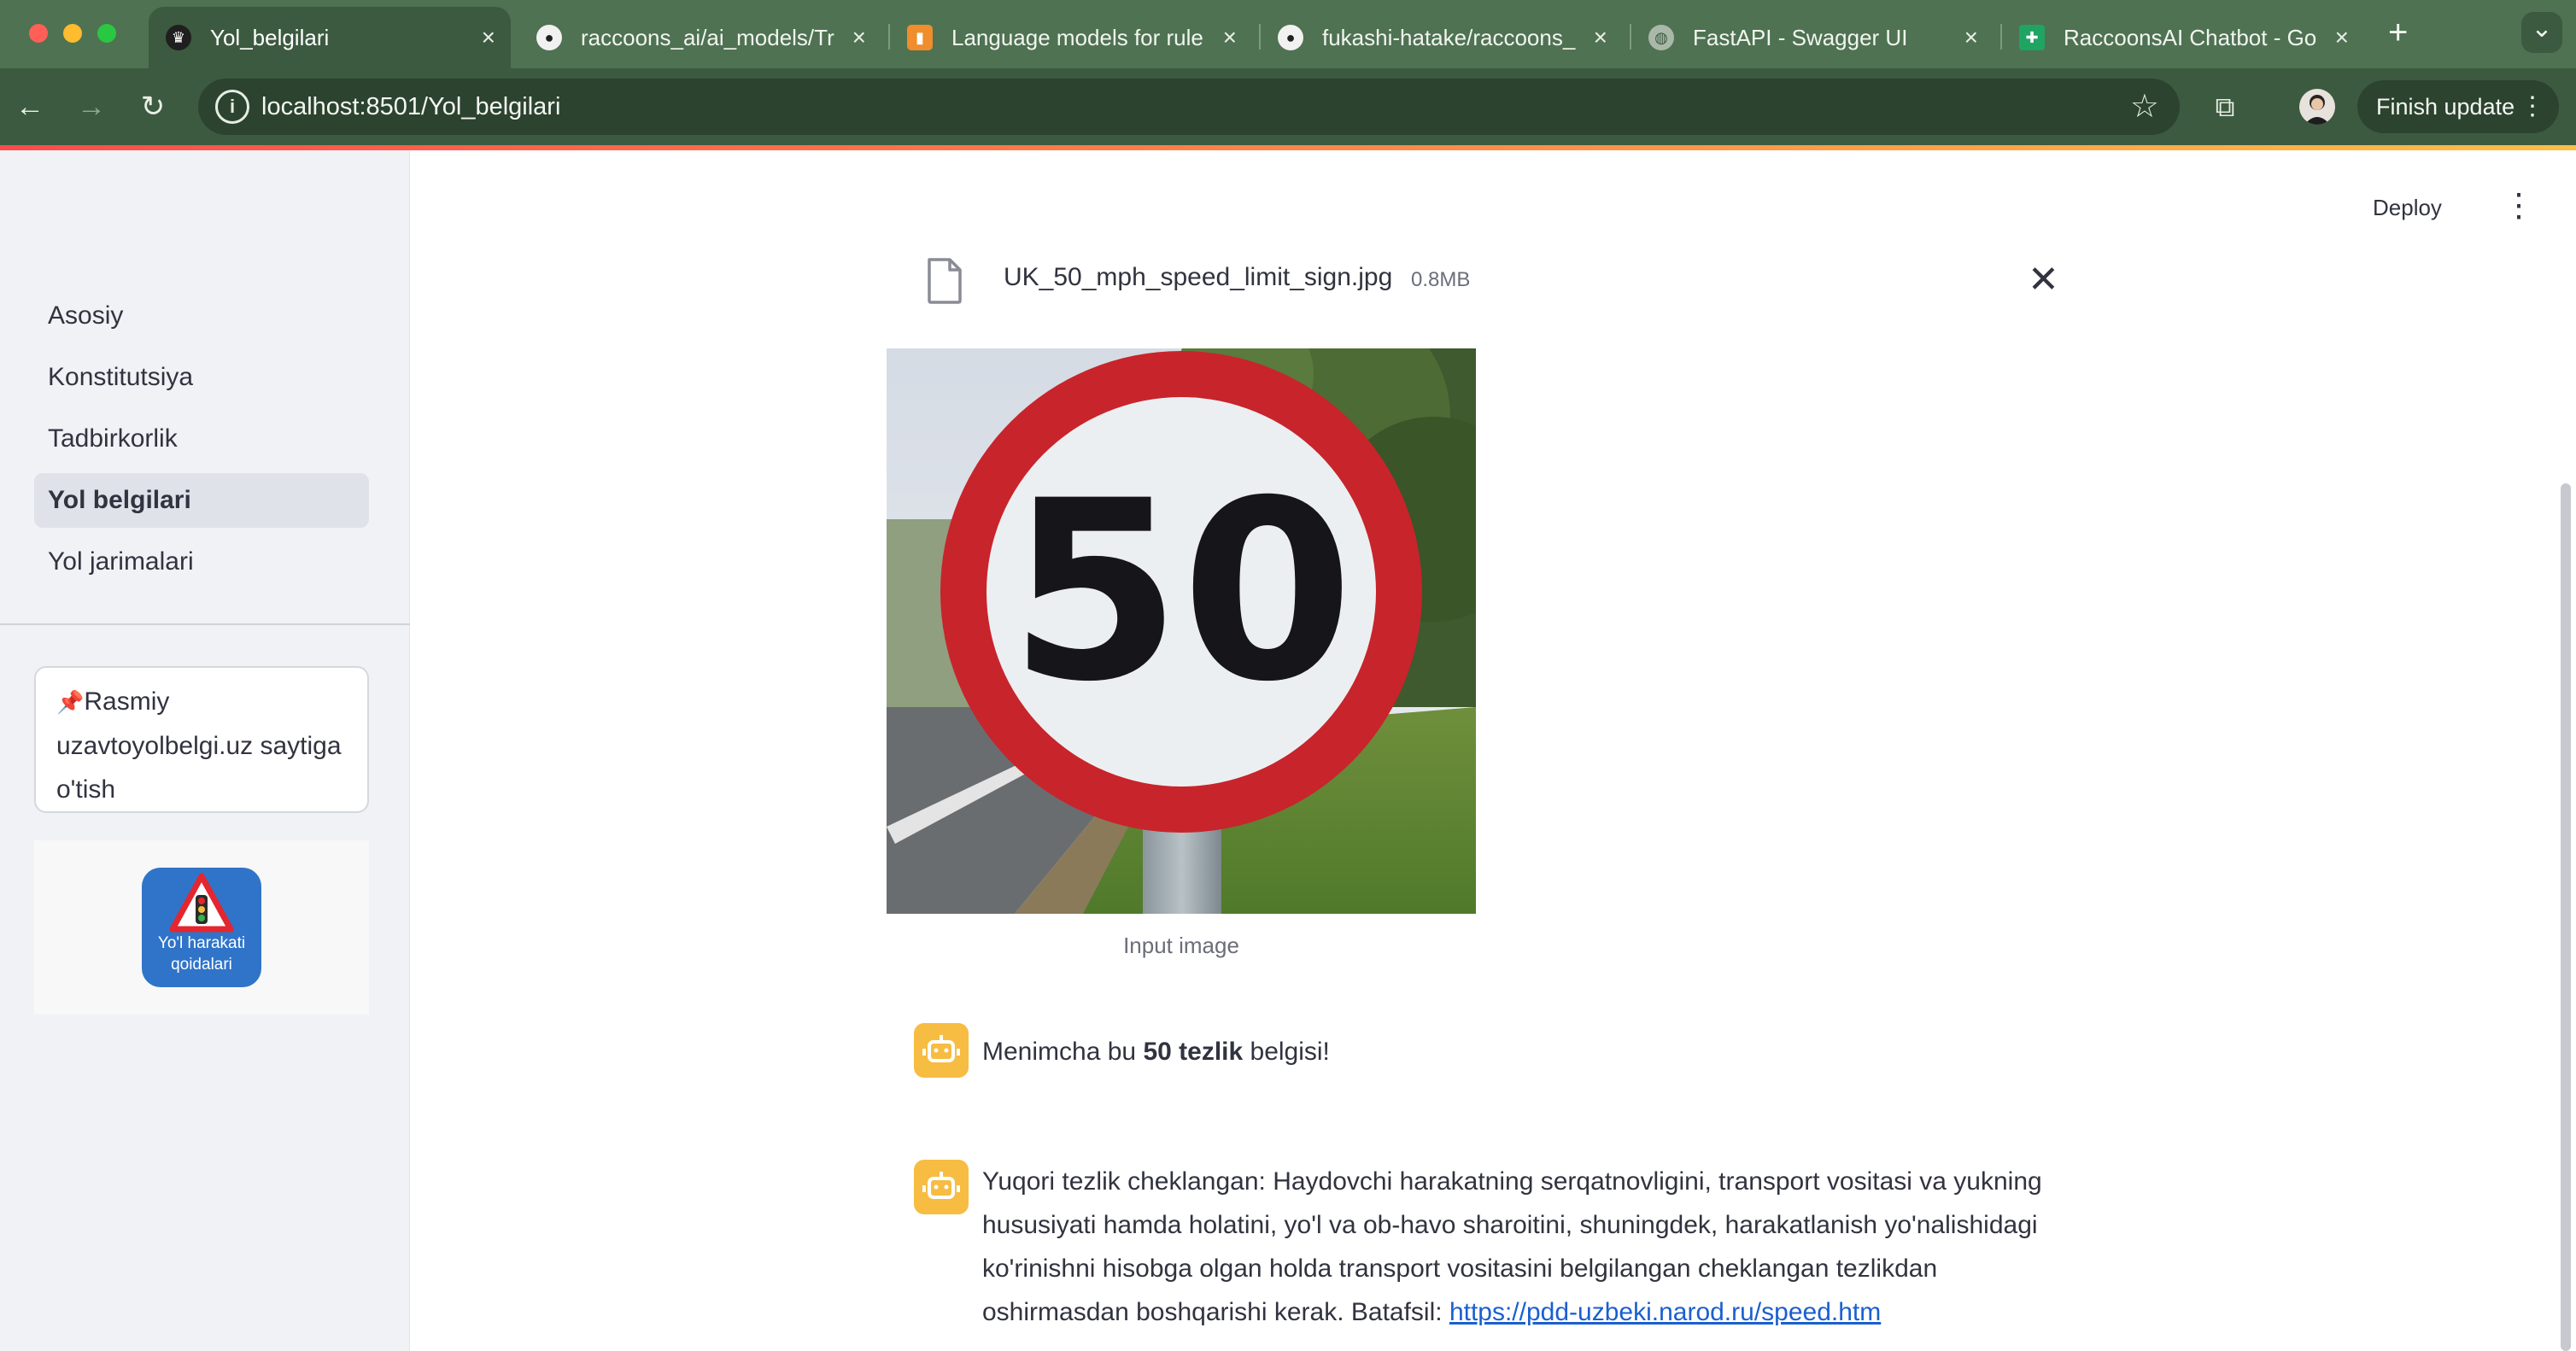 The height and width of the screenshot is (1351, 2576). What do you see at coordinates (201, 954) in the screenshot?
I see `logo-caption: Yo'l harakati qoidalari` at bounding box center [201, 954].